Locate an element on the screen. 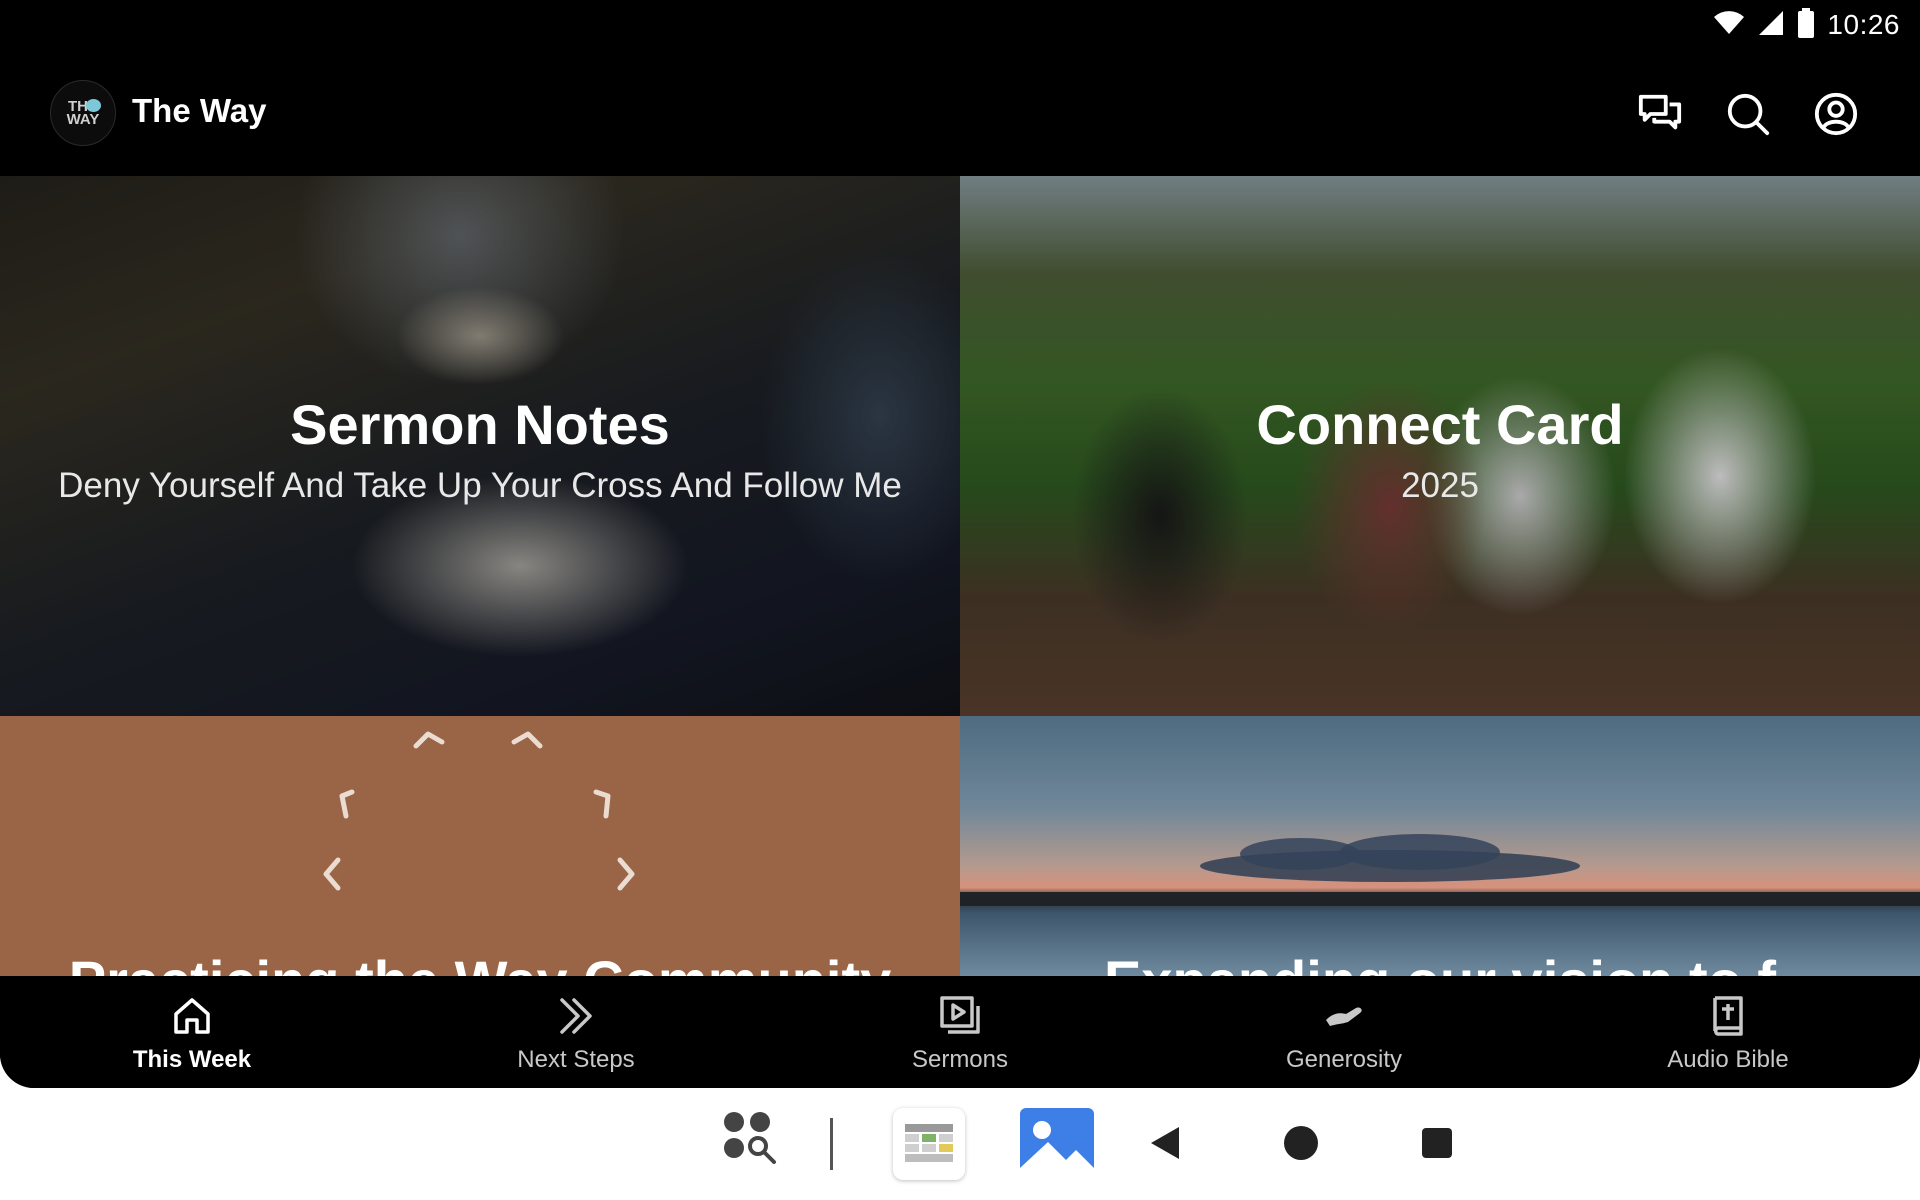 Image resolution: width=1920 pixels, height=1200 pixels. gallery-app-button is located at coordinates (1057, 1145).